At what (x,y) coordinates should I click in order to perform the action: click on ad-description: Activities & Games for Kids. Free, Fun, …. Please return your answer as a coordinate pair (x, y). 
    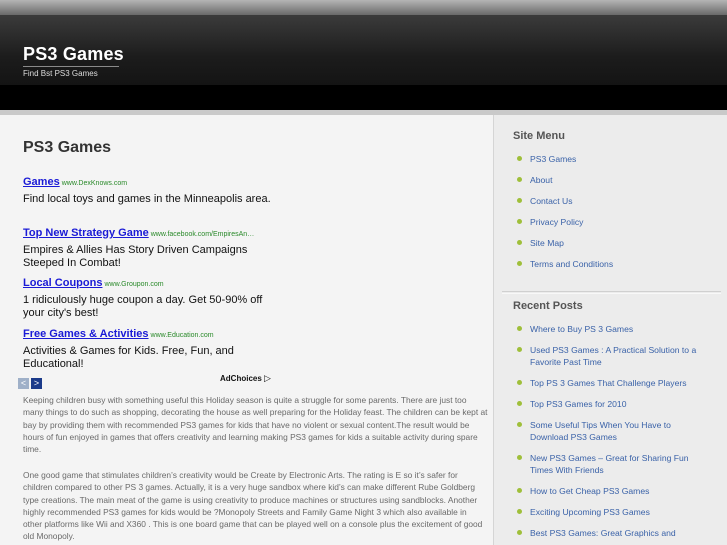
    Looking at the image, I should click on (128, 357).